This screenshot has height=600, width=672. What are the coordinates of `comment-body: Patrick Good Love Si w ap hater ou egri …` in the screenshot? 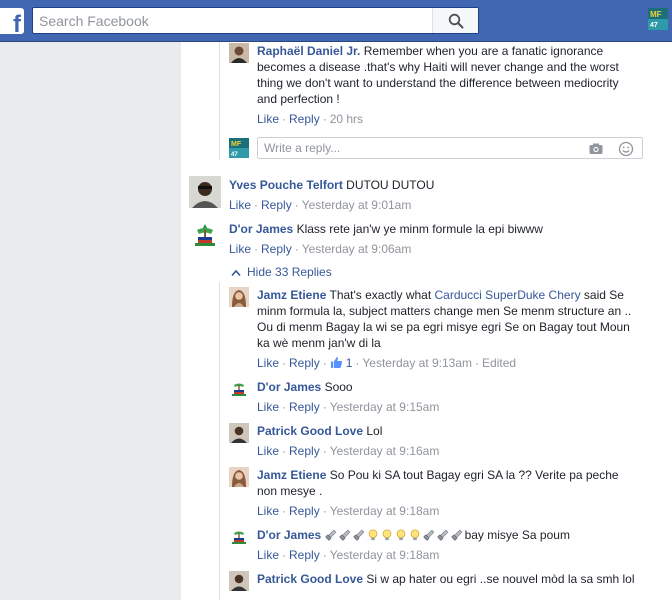 It's located at (447, 579).